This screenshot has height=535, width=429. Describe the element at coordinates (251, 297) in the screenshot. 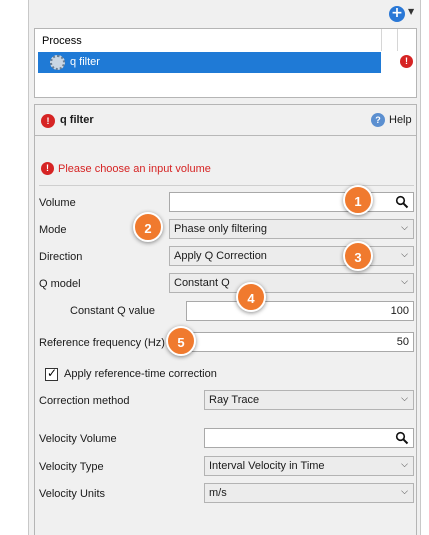

I see `callout-badge: 4` at that location.